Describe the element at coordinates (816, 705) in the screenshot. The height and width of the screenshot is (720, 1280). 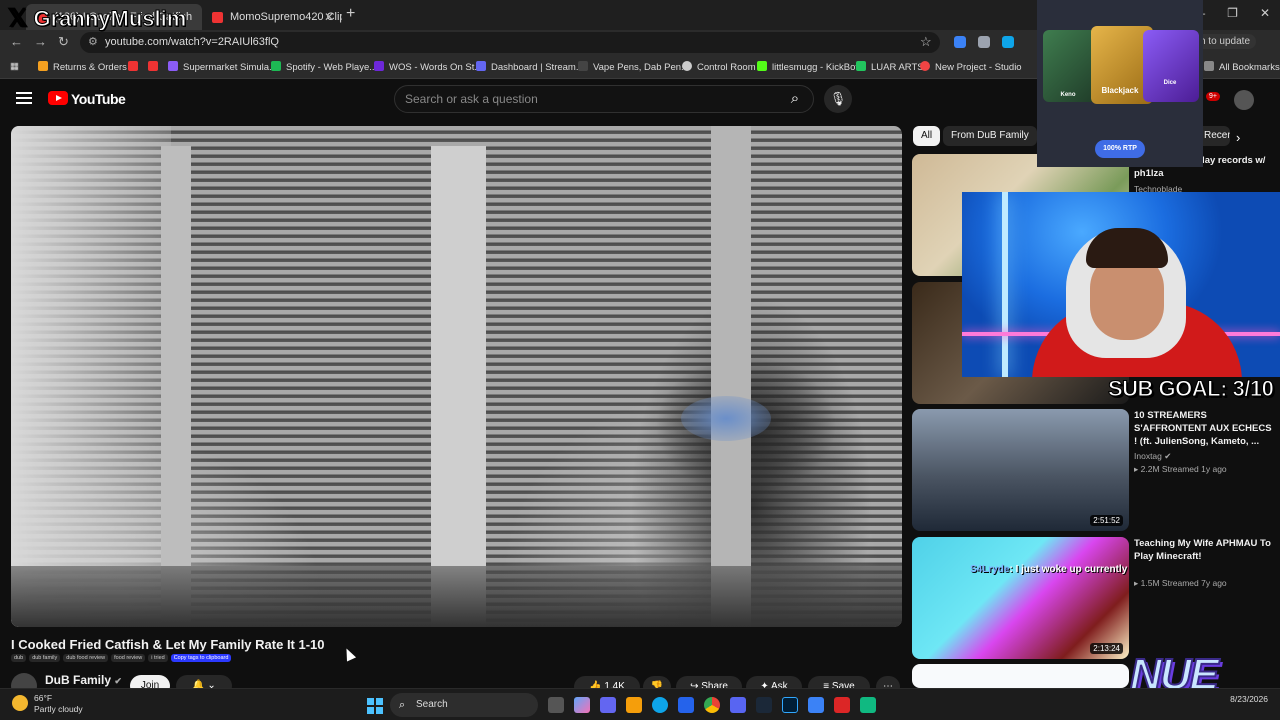
I see `notepad-icon` at that location.